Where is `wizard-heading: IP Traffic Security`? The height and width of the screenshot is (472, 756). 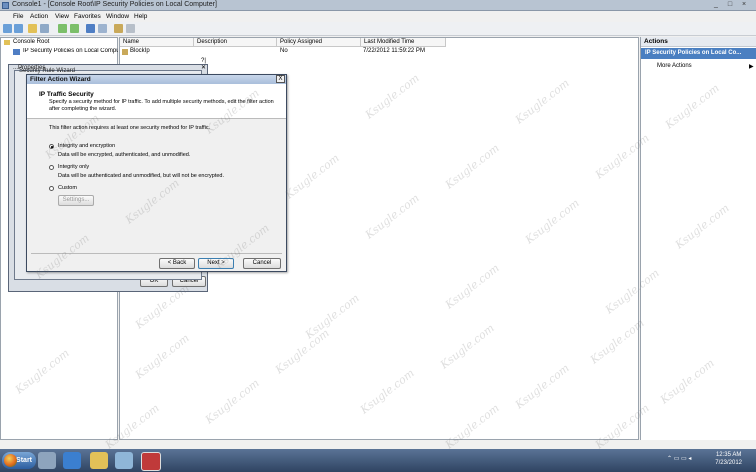
wizard-heading: IP Traffic Security is located at coordinates (66, 94).